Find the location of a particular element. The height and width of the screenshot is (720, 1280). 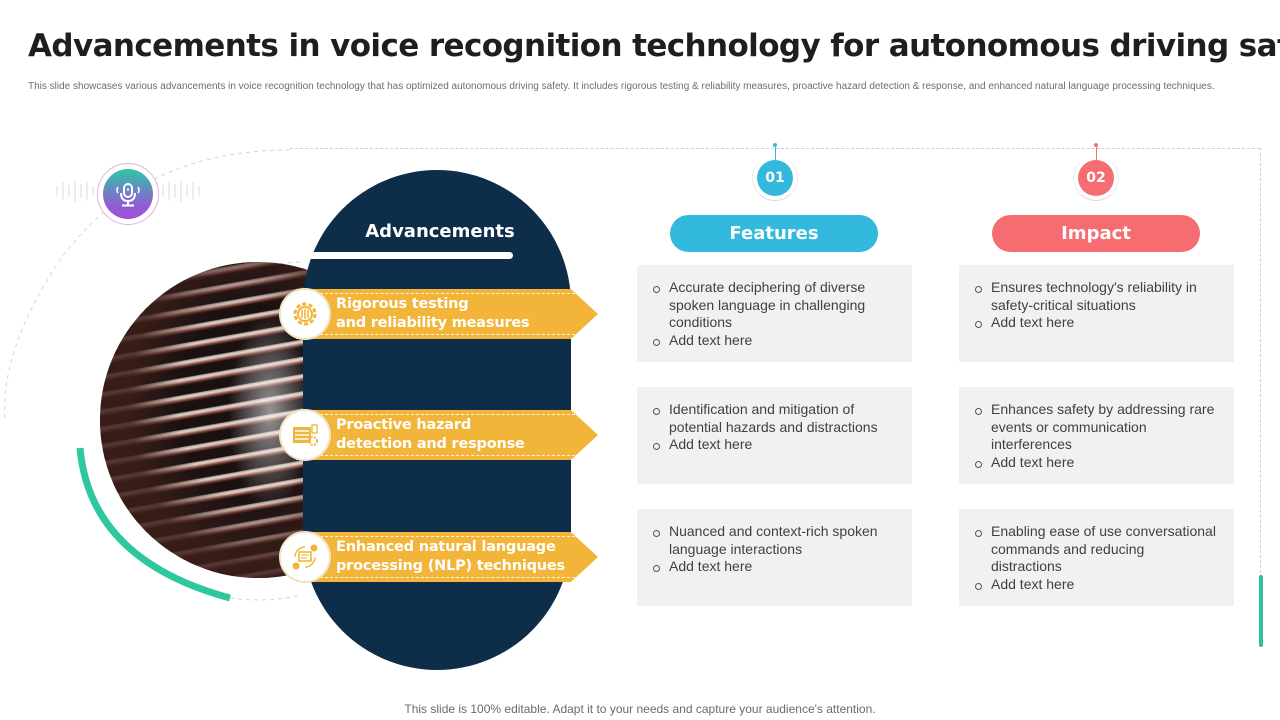

advancement-label-2: Proactive hazard detection and response is located at coordinates (430, 434).